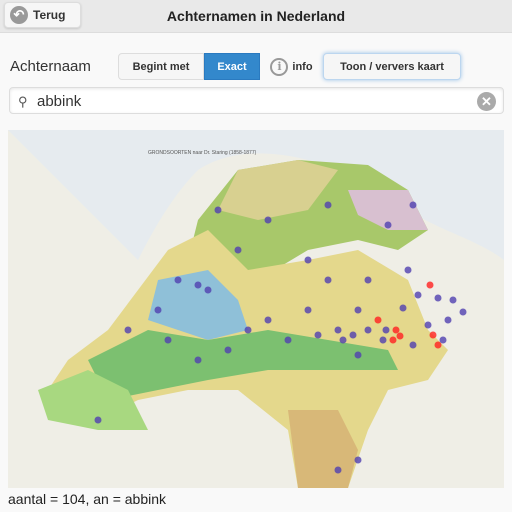  Describe the element at coordinates (232, 66) in the screenshot. I see `exact-button: Exact` at that location.